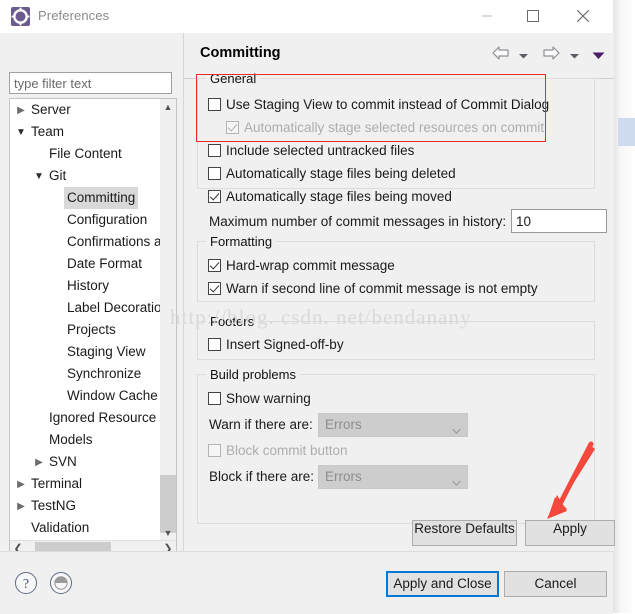 The height and width of the screenshot is (614, 635). What do you see at coordinates (442, 584) in the screenshot?
I see `apply-and-close-button: Apply and Close` at bounding box center [442, 584].